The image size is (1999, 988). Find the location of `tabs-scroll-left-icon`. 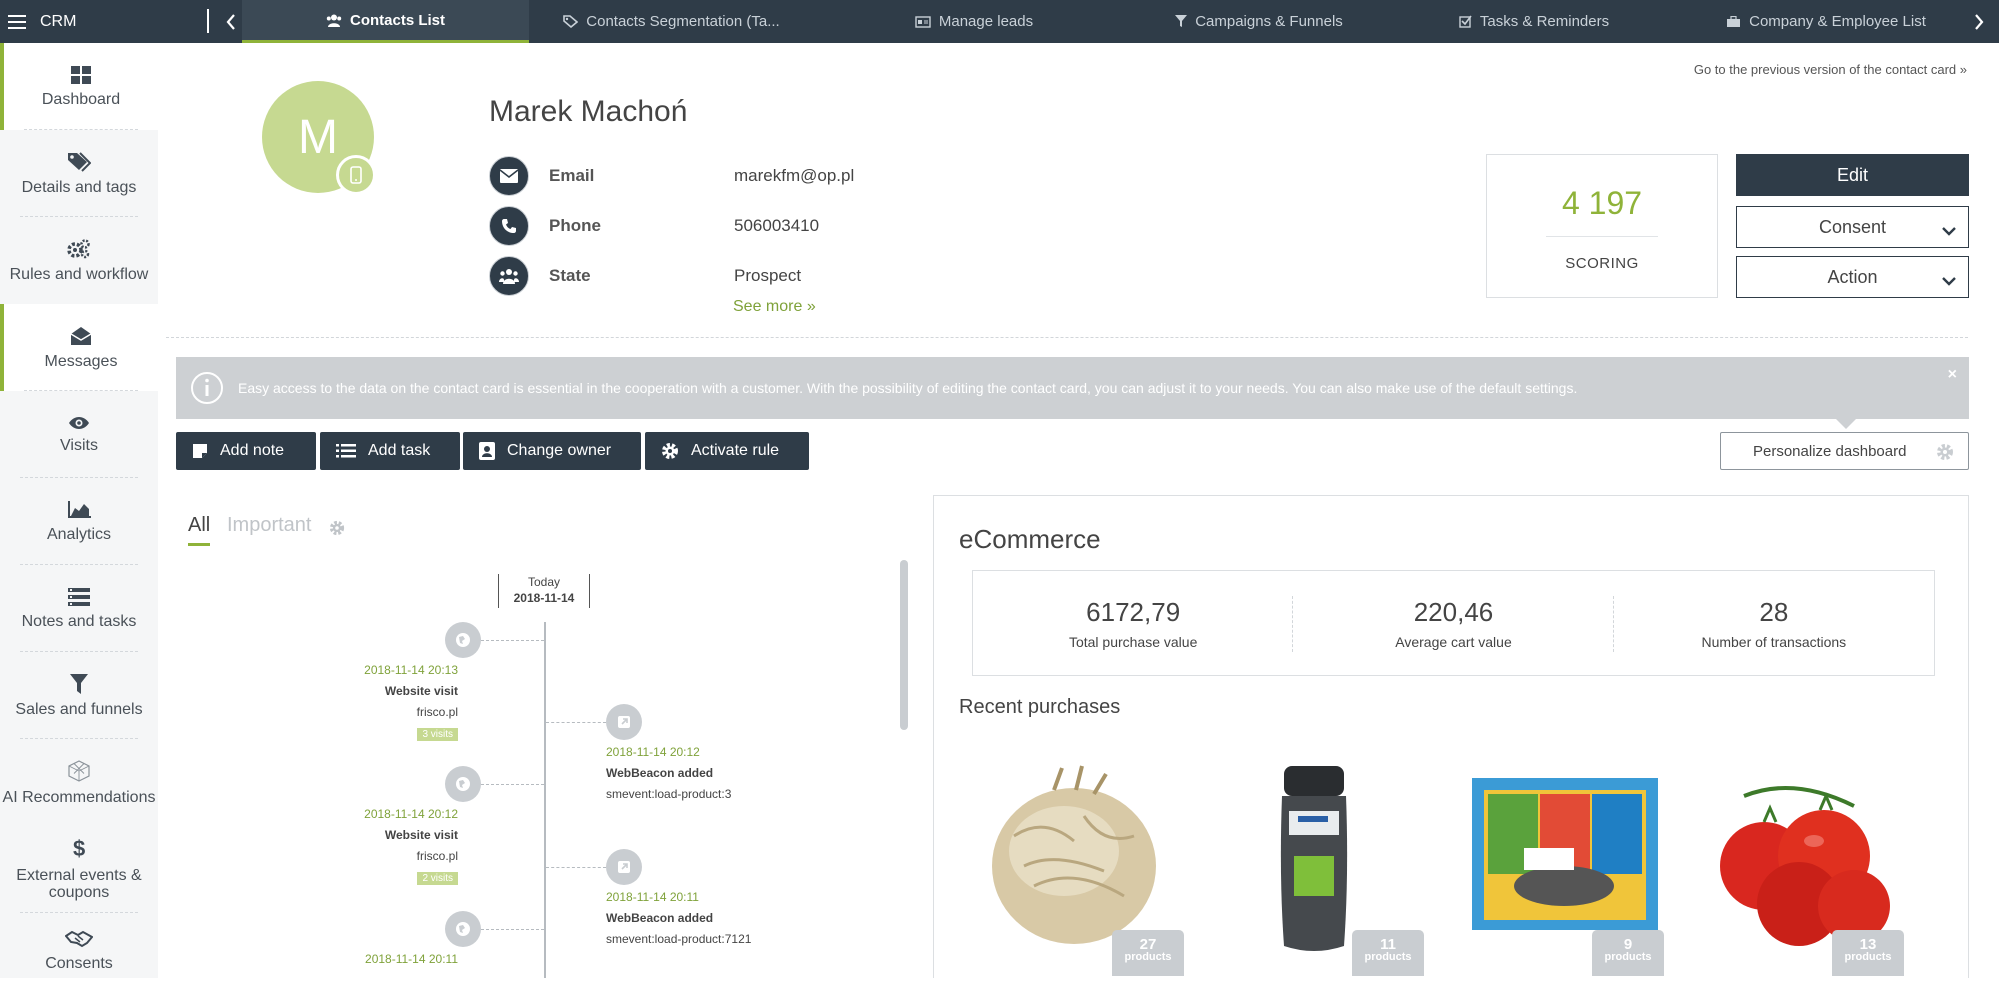

tabs-scroll-left-icon is located at coordinates (231, 21).